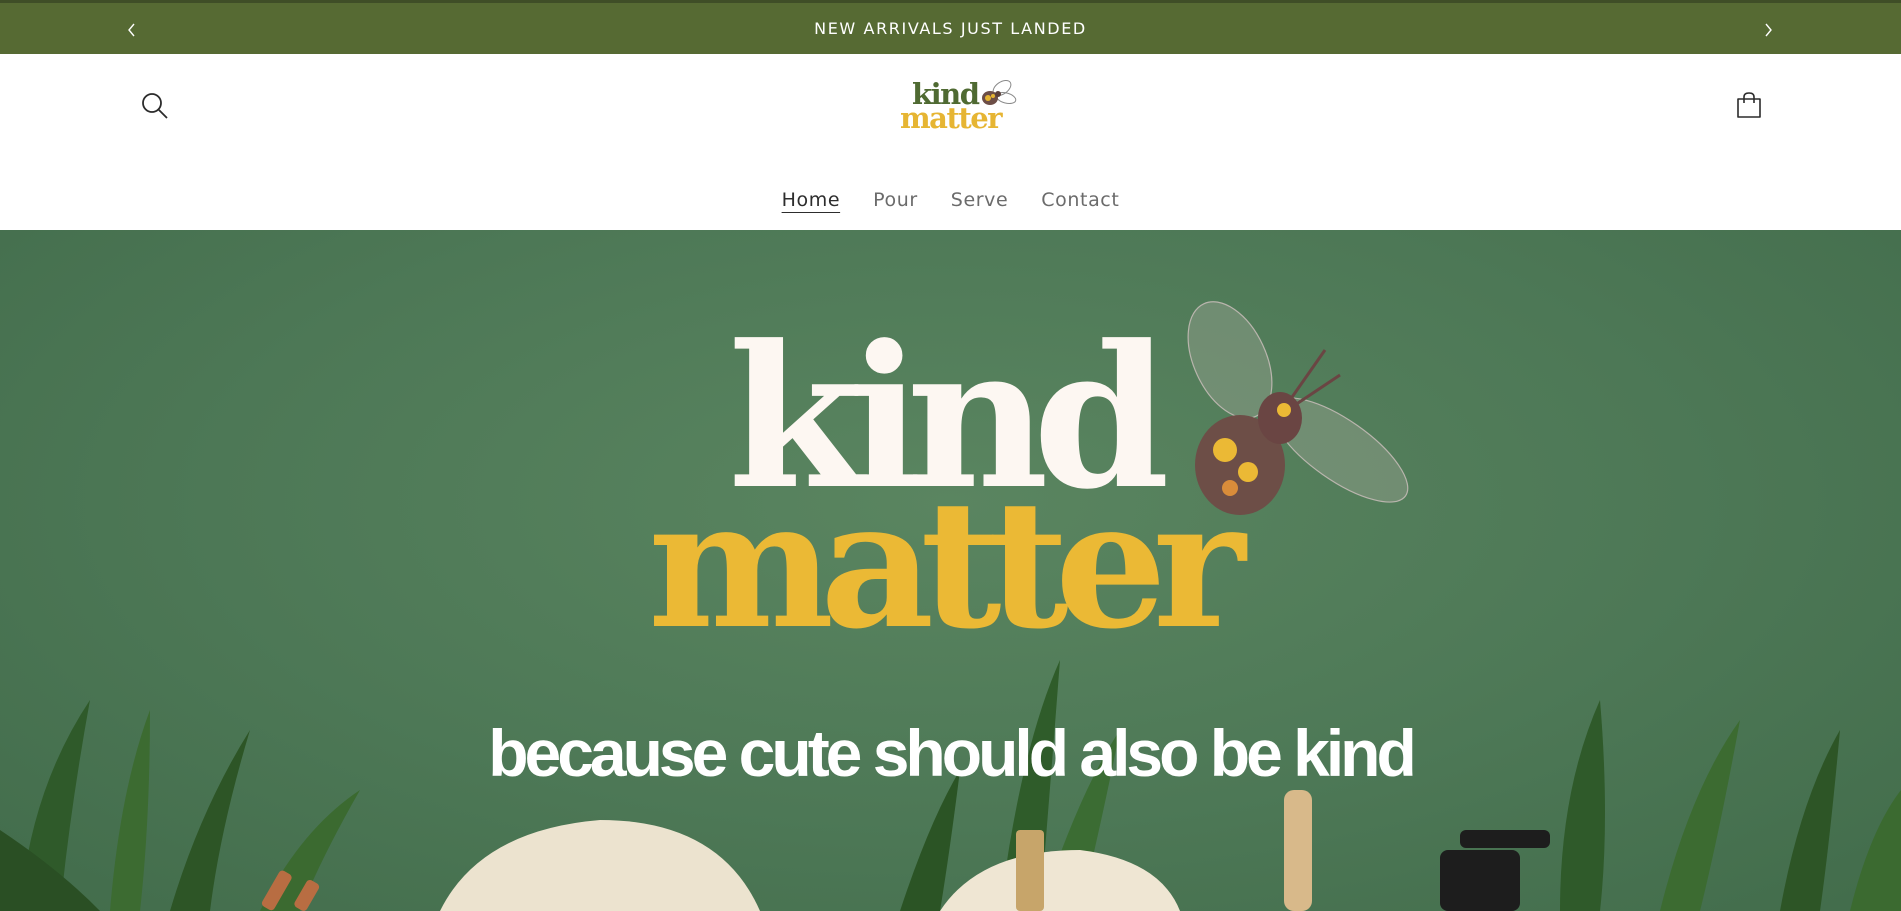 Image resolution: width=1901 pixels, height=911 pixels. I want to click on announcement-text: NEW ARRIVALS JUST LANDED, so click(950, 28).